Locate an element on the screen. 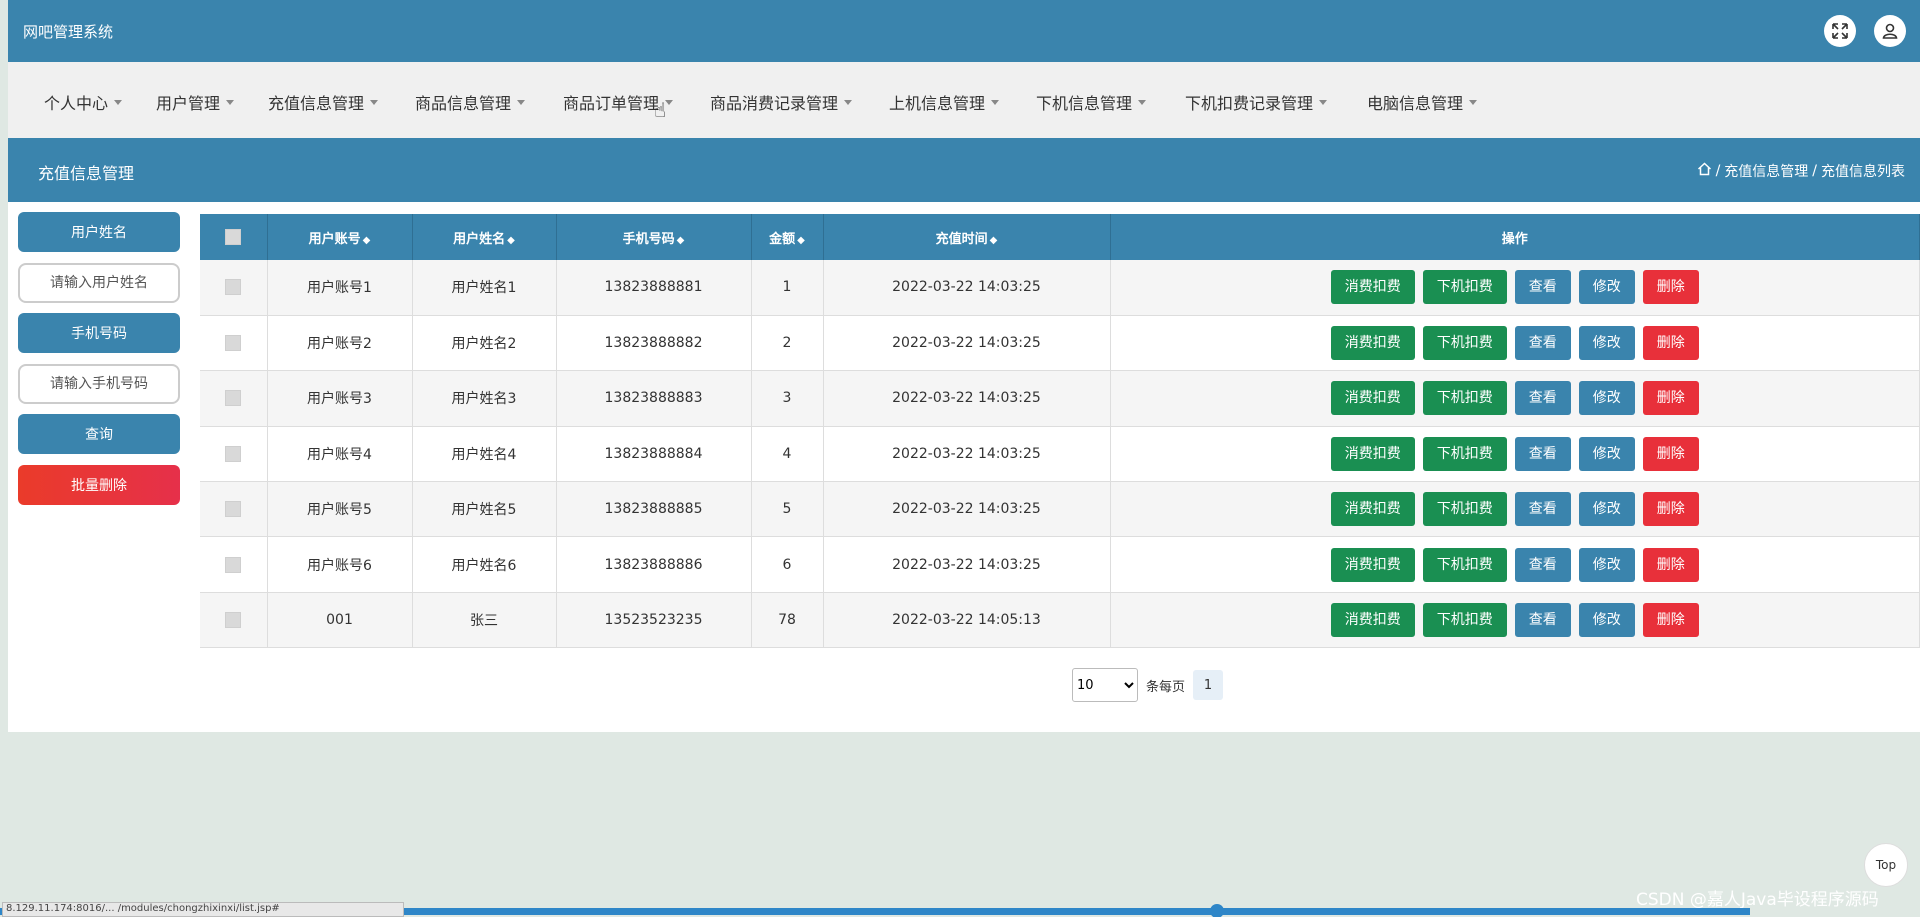  nav-item-computer-info: 电脑信息管理 is located at coordinates (1422, 102).